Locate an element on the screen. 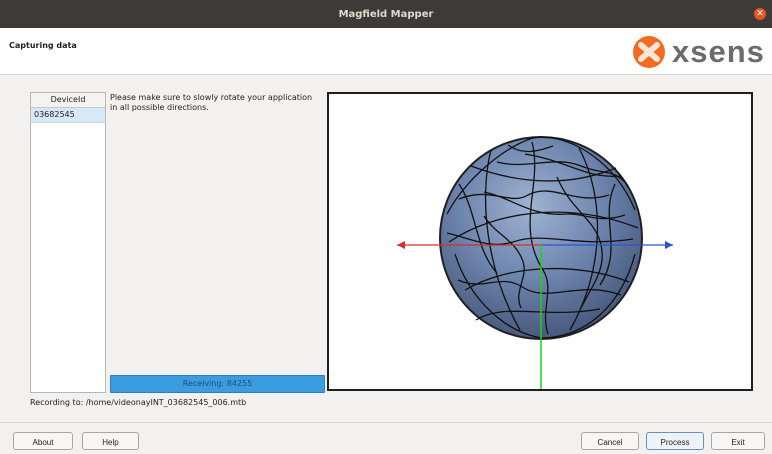 The height and width of the screenshot is (454, 772). device-row: 03682545 is located at coordinates (68, 115).